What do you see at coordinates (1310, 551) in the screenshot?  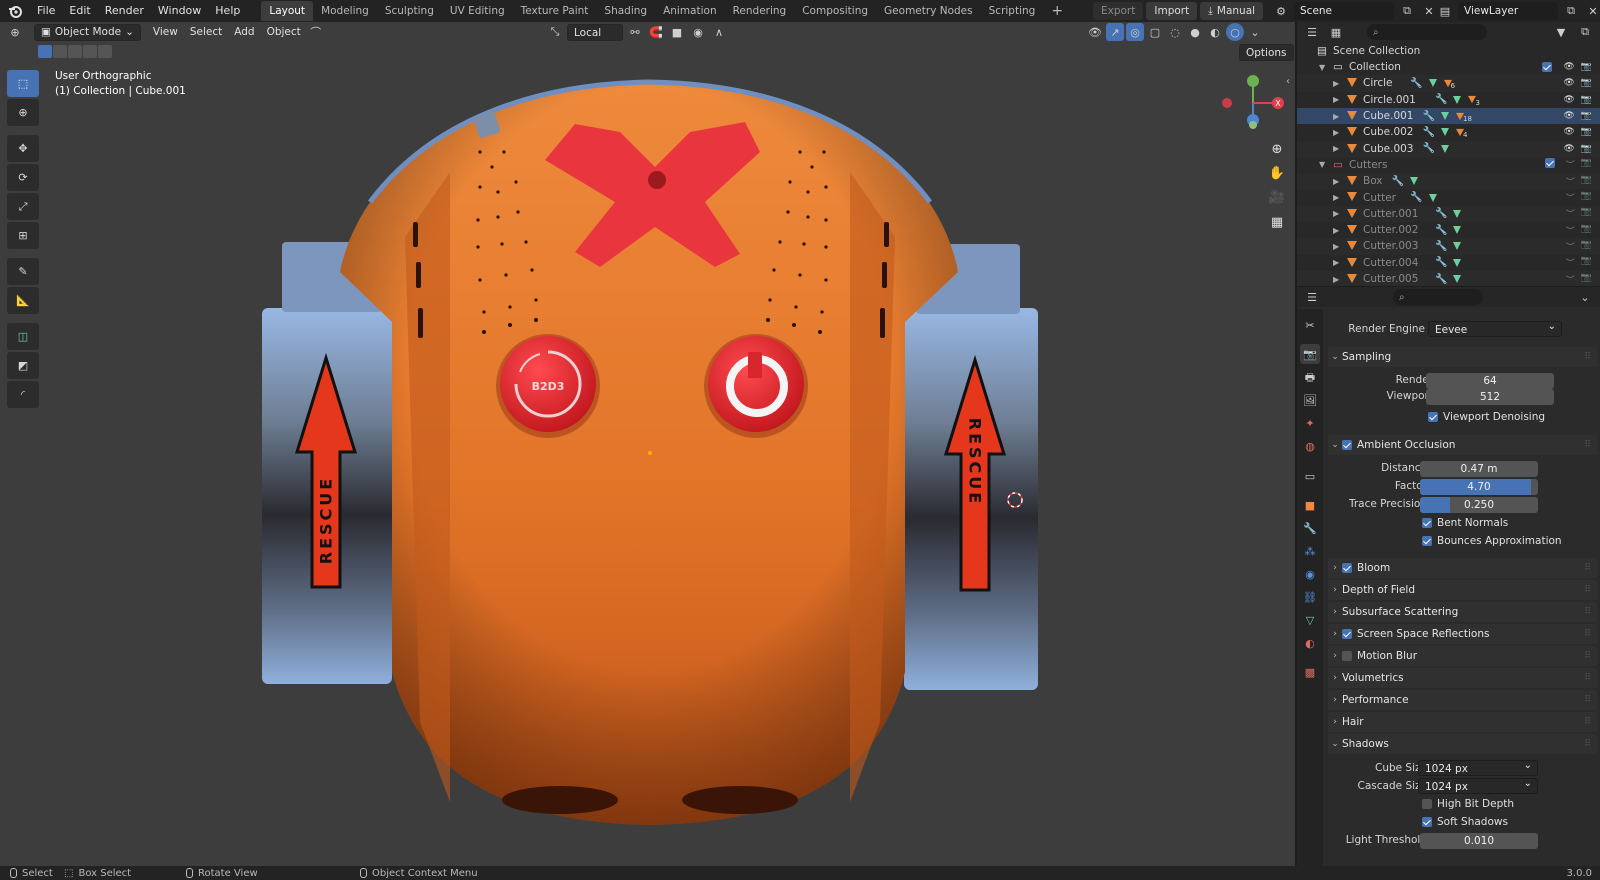 I see `particles-tab-icon: ⁂` at bounding box center [1310, 551].